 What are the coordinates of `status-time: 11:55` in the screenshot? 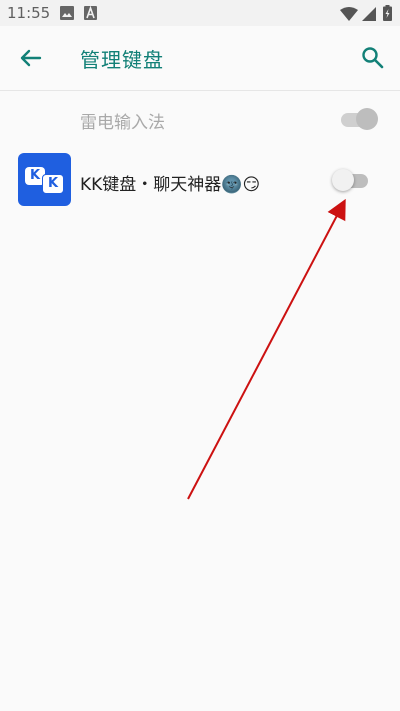 It's located at (29, 13).